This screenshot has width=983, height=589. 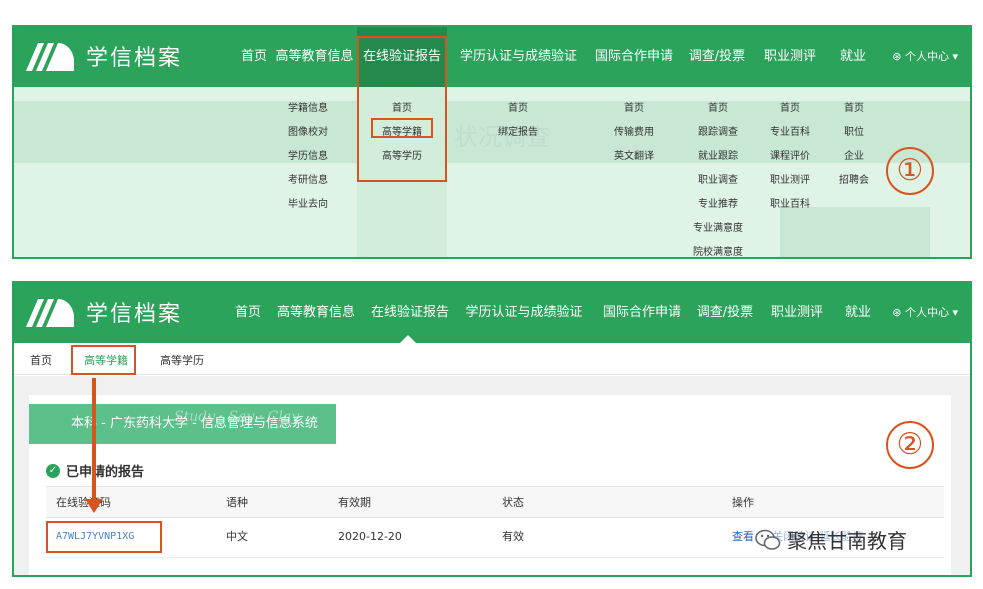 I want to click on sub-tab-home: 首页, so click(x=41, y=360).